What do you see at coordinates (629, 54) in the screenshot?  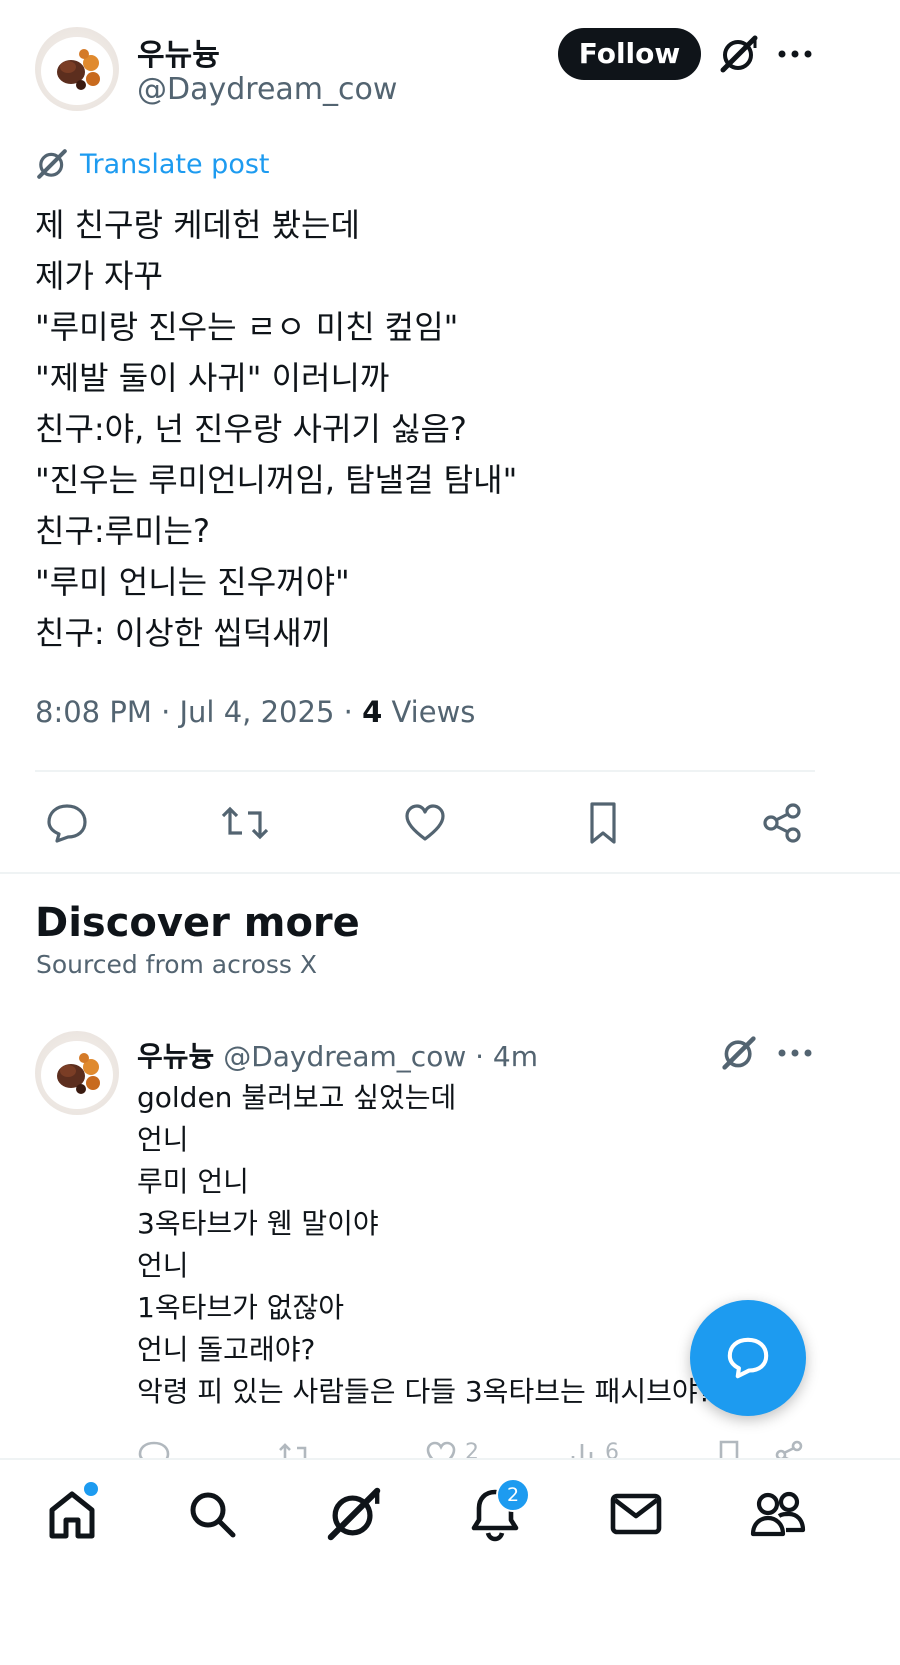 I see `follow-button: Follow` at bounding box center [629, 54].